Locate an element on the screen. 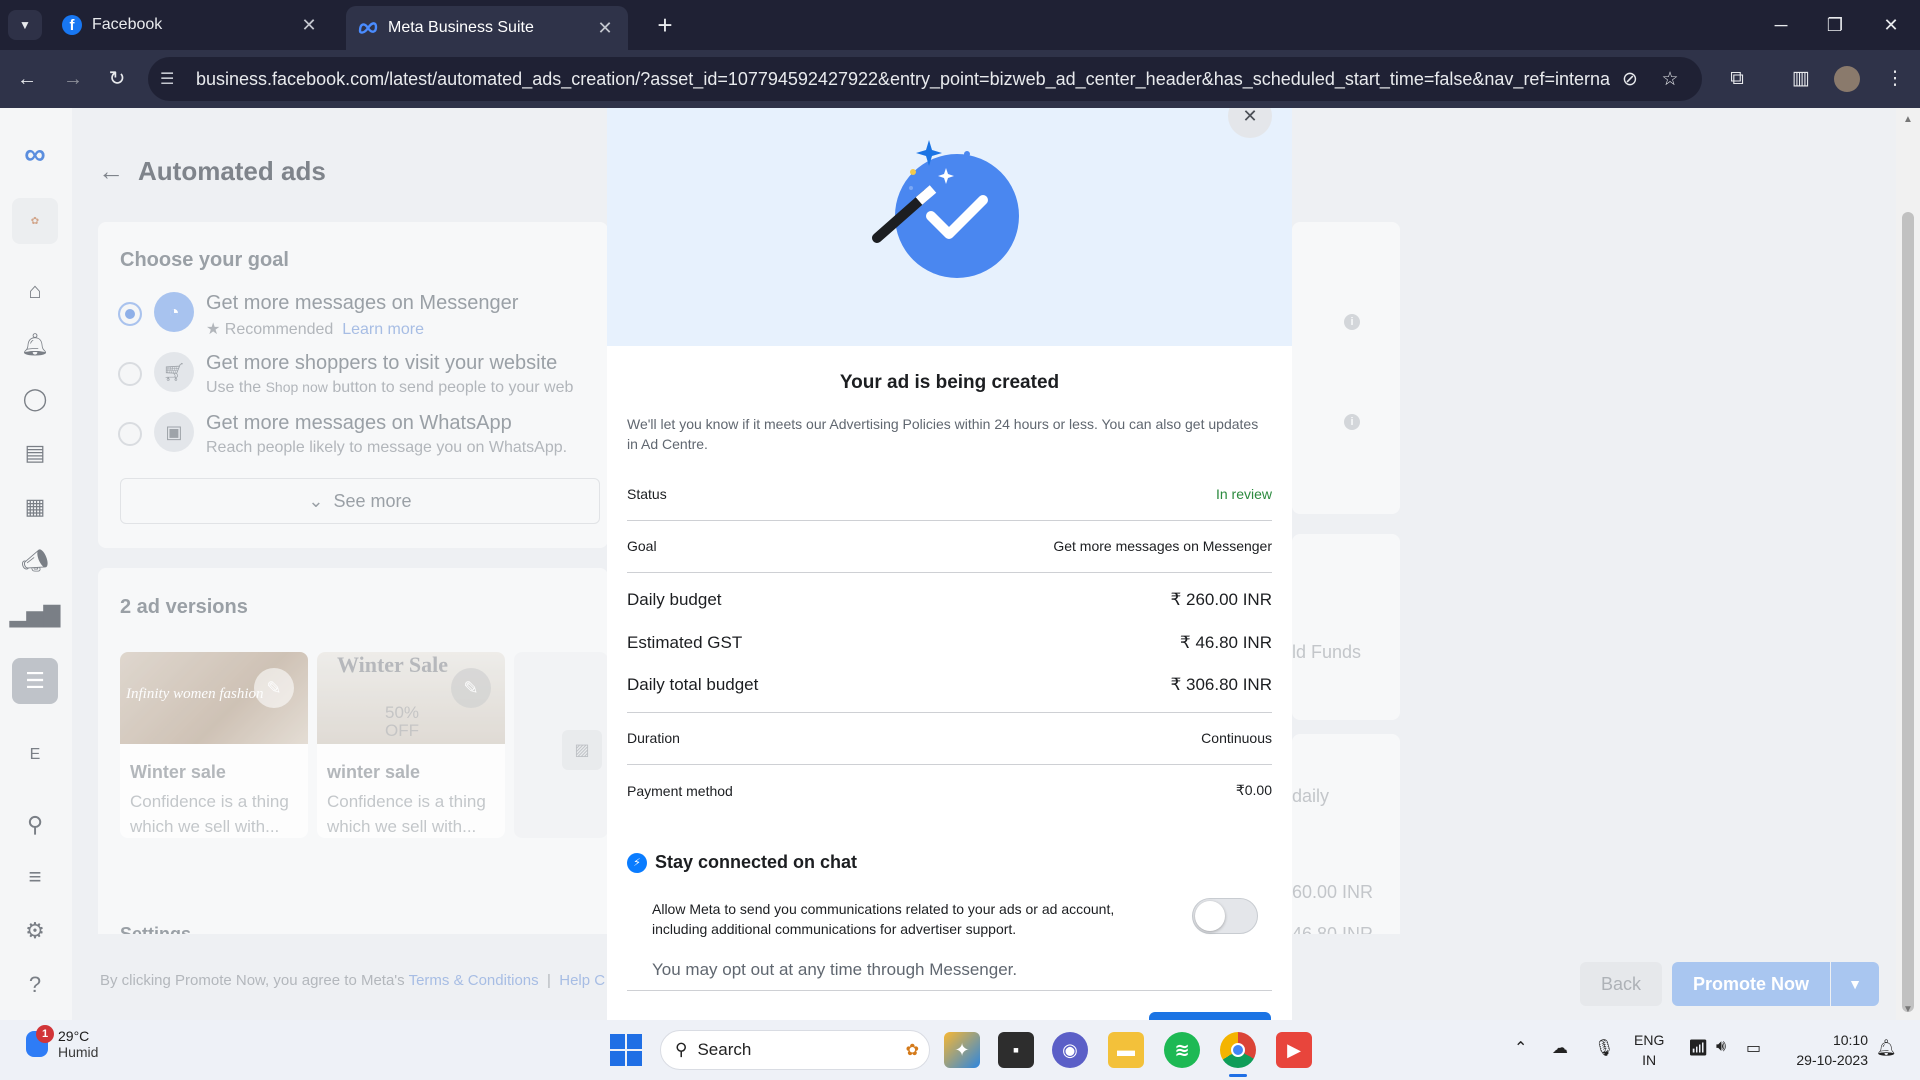 The height and width of the screenshot is (1080, 1920). ads-megaphone-icon: 📣︎ is located at coordinates (35, 561).